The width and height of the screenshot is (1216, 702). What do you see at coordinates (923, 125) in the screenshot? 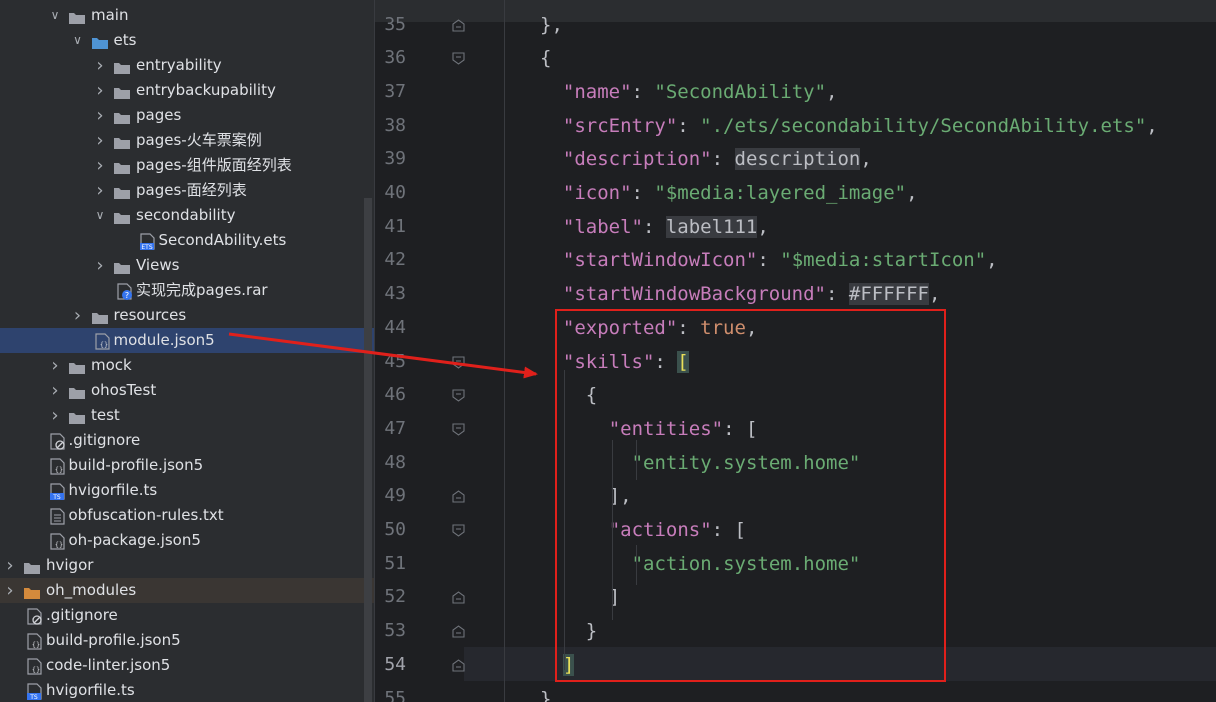
I see `code-token: "./ets/secondability/SecondAbility.ets"` at bounding box center [923, 125].